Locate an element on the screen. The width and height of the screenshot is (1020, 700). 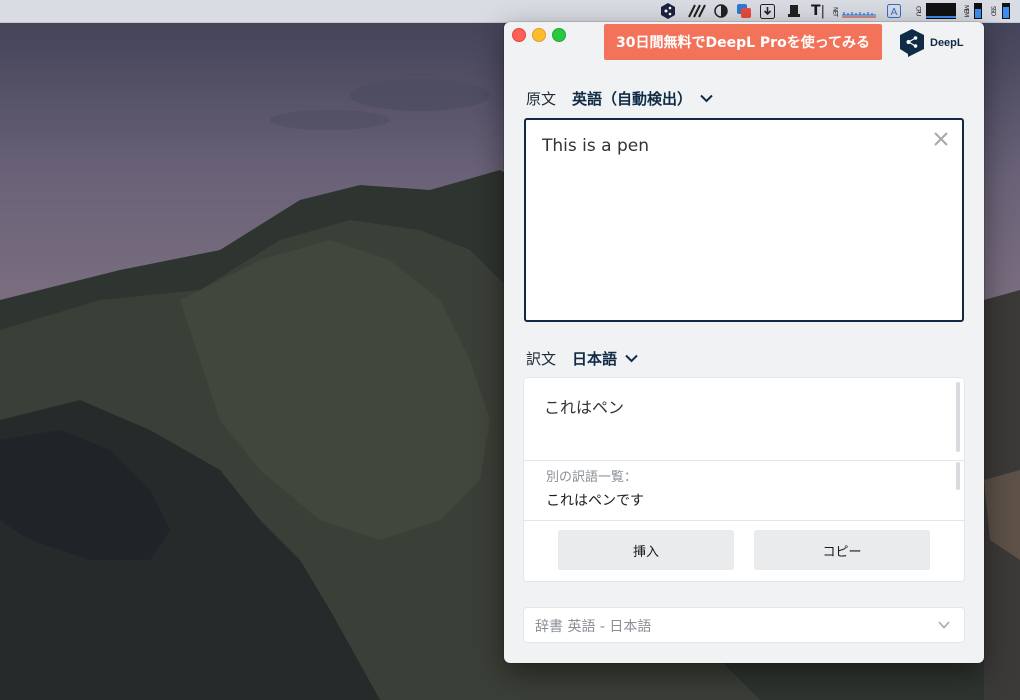
svg-text: A is located at coordinates (894, 12).